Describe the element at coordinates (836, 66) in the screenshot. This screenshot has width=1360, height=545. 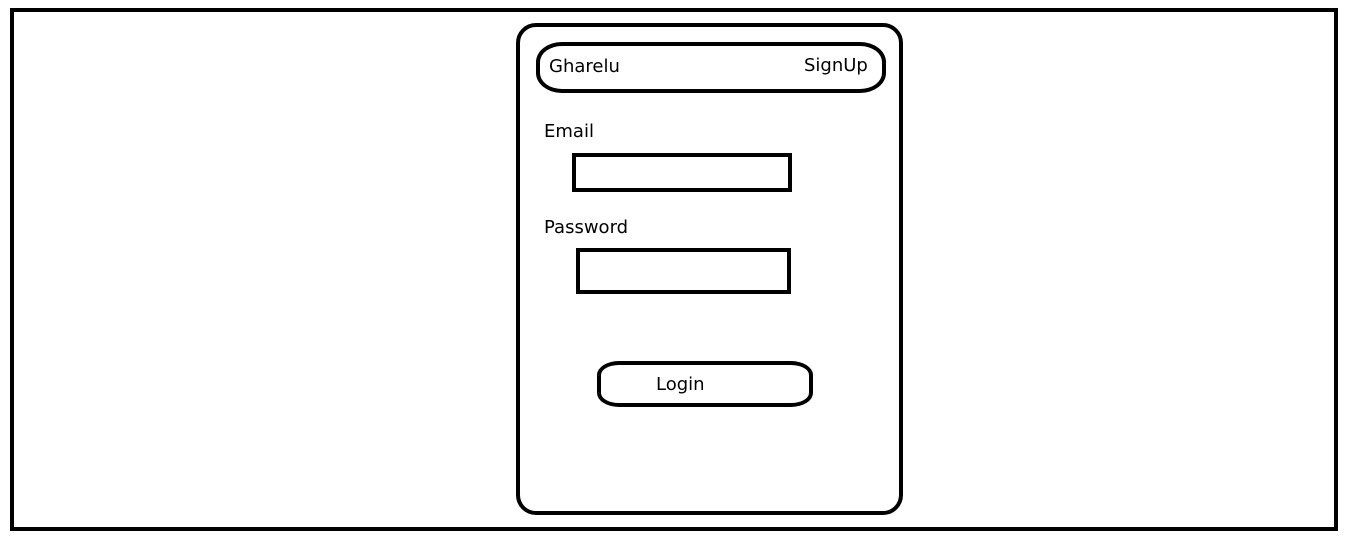
I see `signup-link: SignUp` at that location.